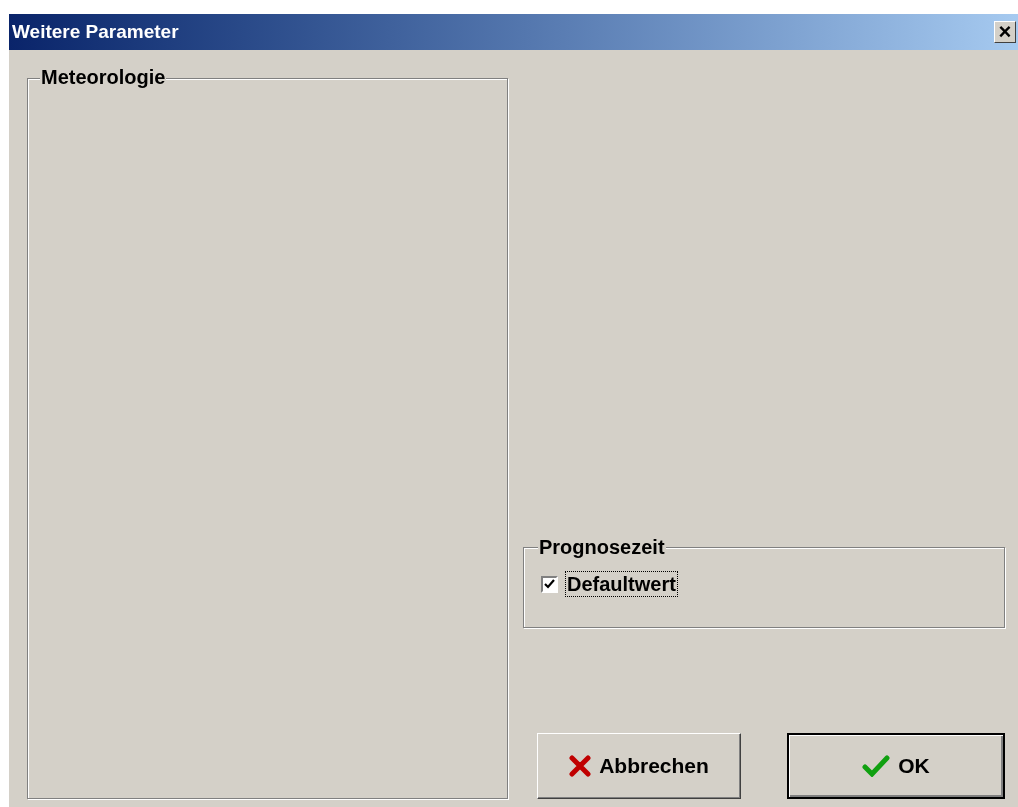  Describe the element at coordinates (95, 31) in the screenshot. I see `window-title: Weitere Parameter` at that location.